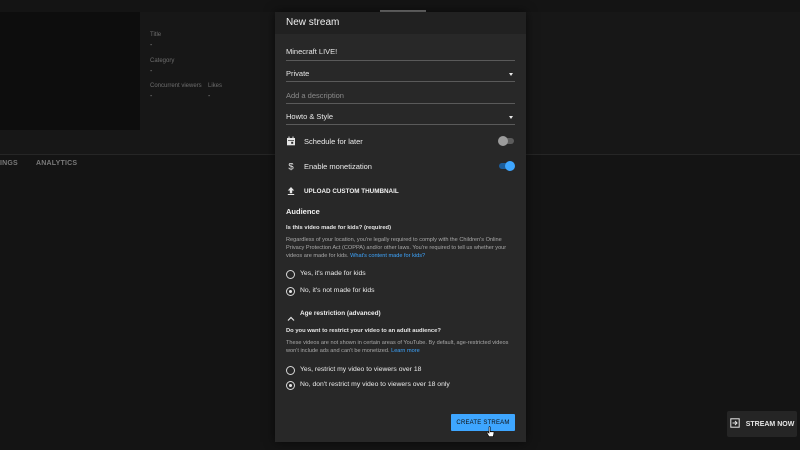 The height and width of the screenshot is (450, 800). What do you see at coordinates (298, 73) in the screenshot?
I see `visibility-value: Private` at bounding box center [298, 73].